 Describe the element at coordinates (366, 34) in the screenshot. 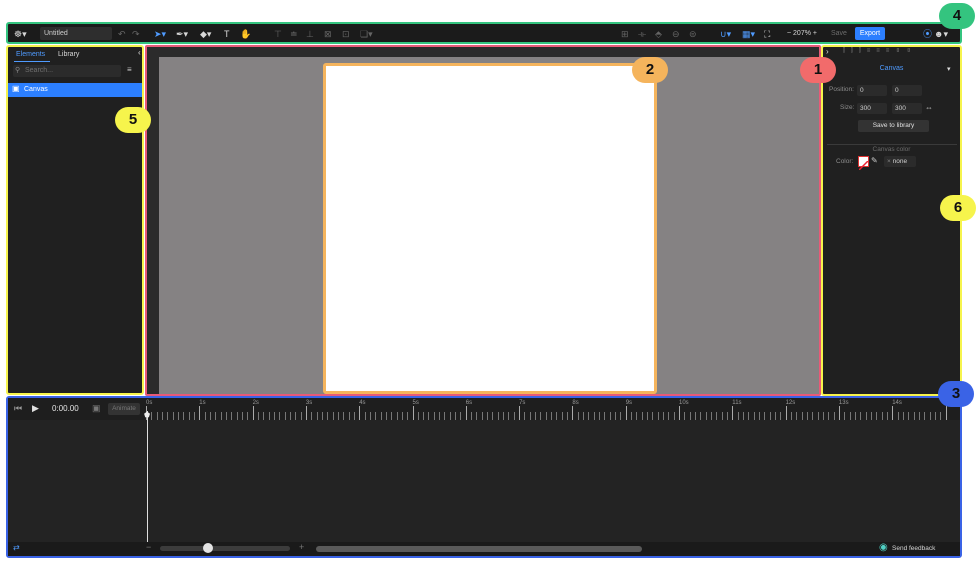

I see `layer-order-icon: ❏▾` at that location.